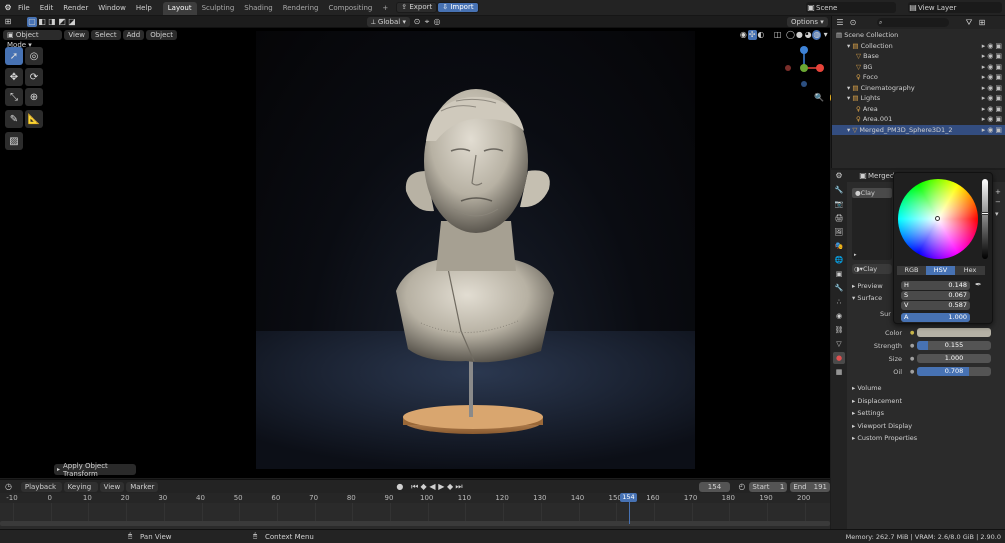 The width and height of the screenshot is (1005, 543). Describe the element at coordinates (423, 487) in the screenshot. I see `jump-keyframe-back-icon: ◆` at that location.